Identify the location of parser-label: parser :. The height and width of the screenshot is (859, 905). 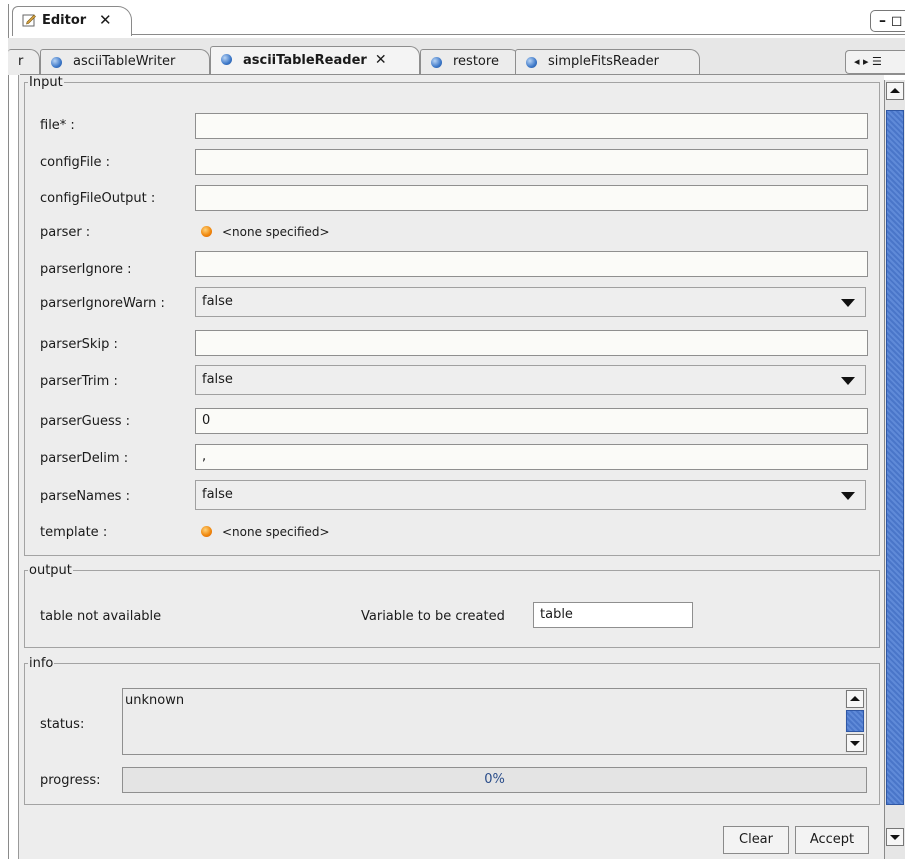
(65, 232).